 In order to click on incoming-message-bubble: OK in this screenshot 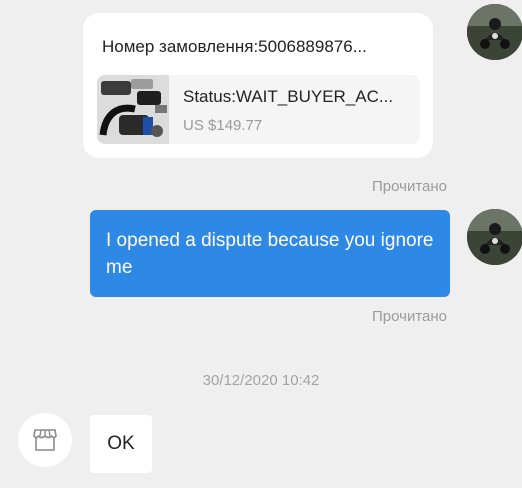, I will do `click(121, 444)`.